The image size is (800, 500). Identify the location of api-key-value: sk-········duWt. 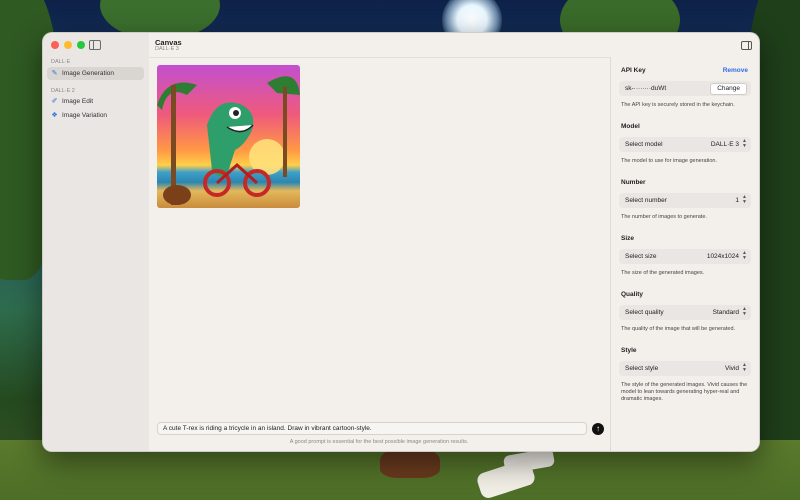
(646, 88).